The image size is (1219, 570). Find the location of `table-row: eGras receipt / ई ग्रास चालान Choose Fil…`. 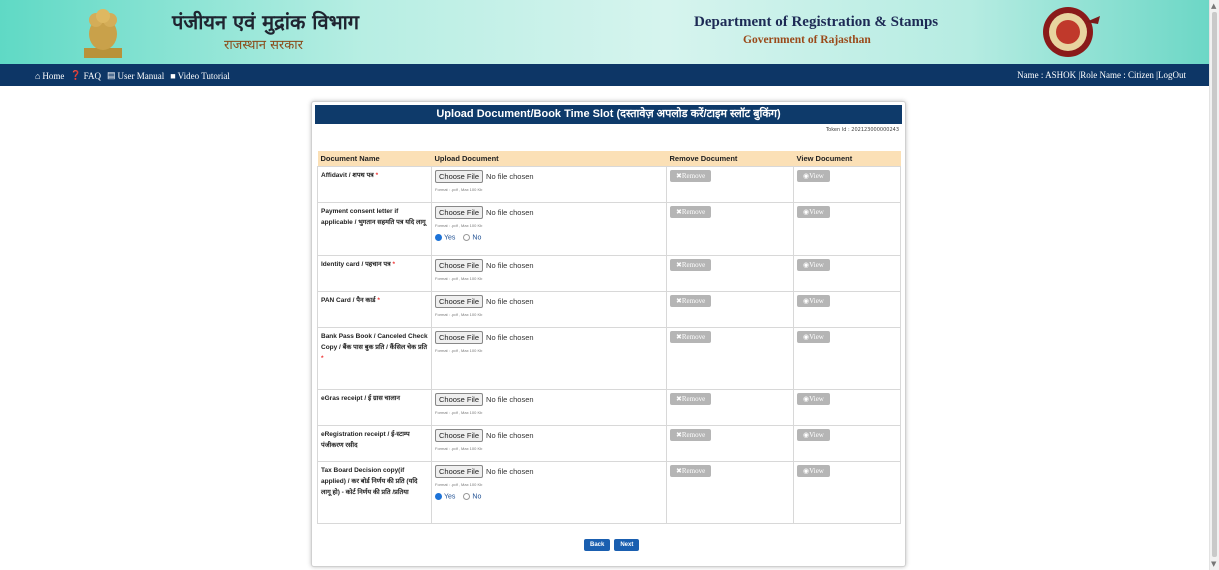

table-row: eGras receipt / ई ग्रास चालान Choose Fil… is located at coordinates (609, 407).